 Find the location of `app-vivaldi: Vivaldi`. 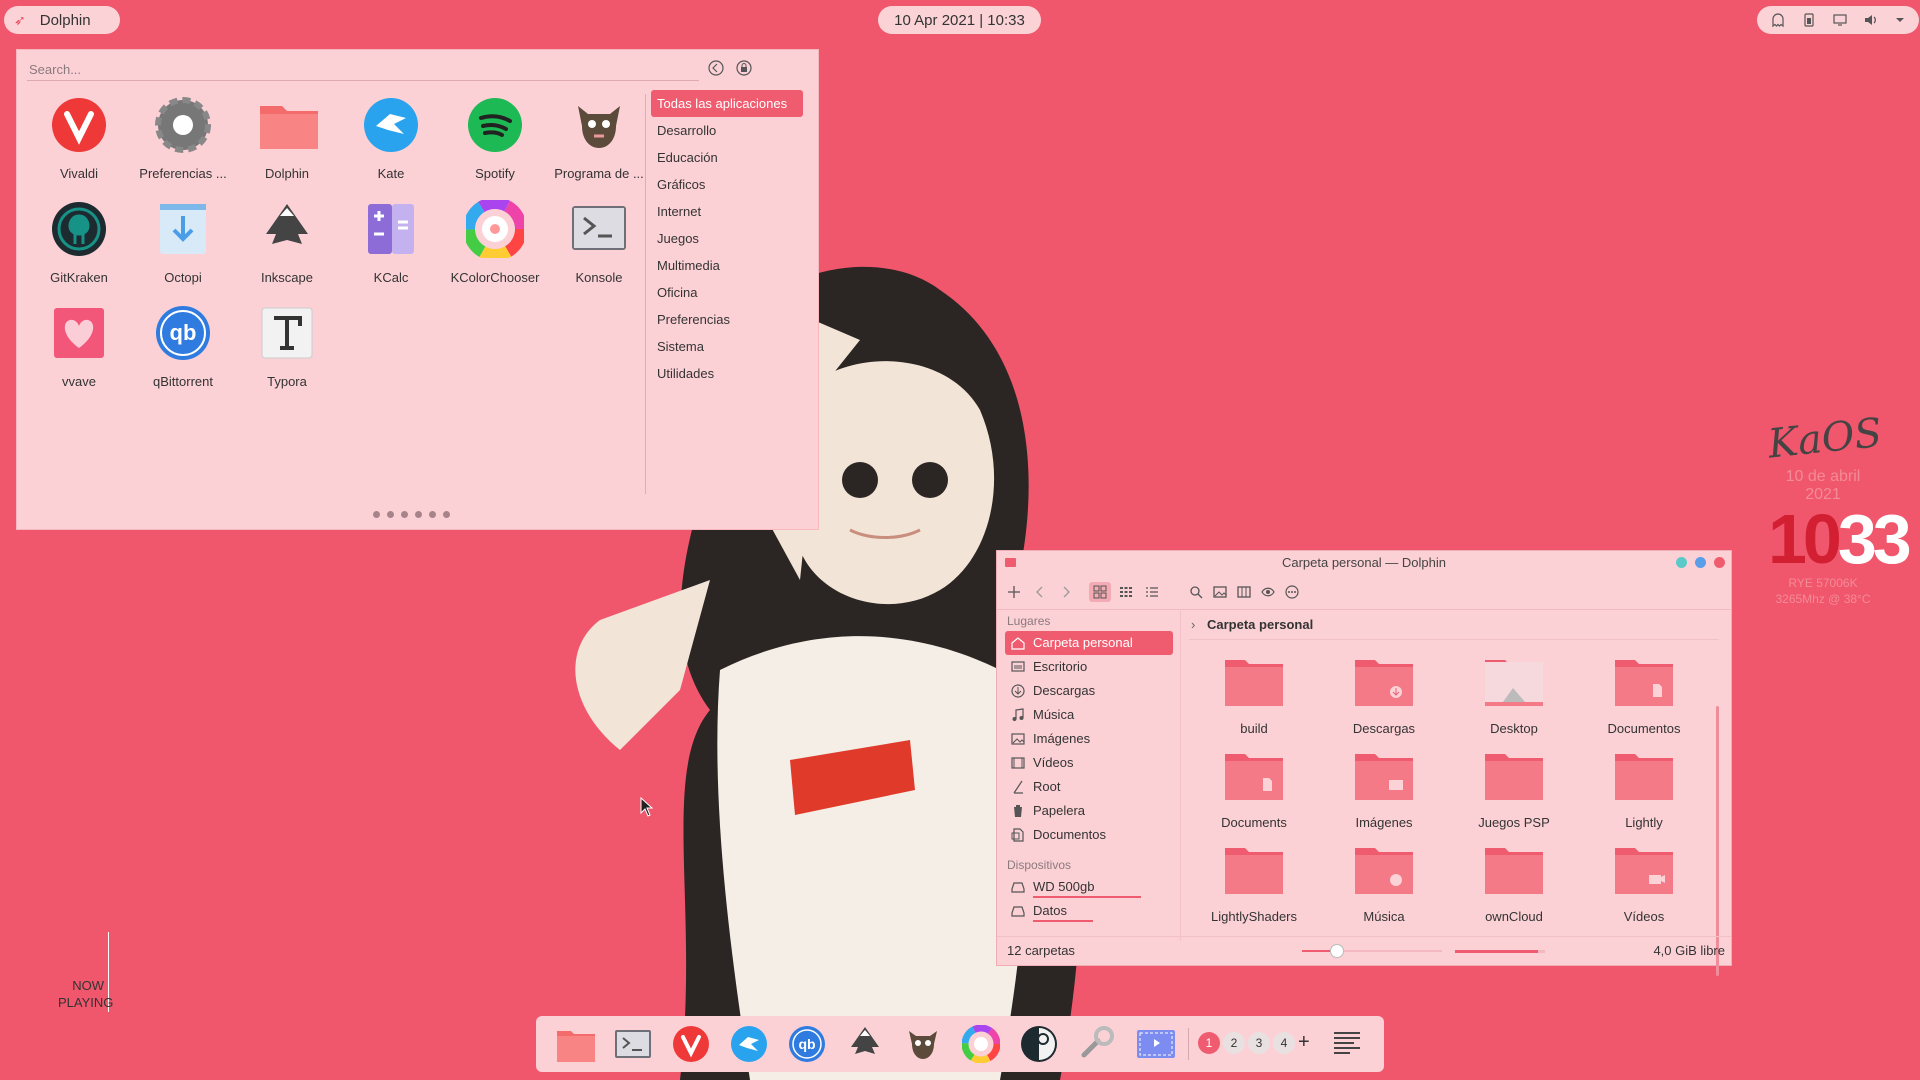

app-vivaldi: Vivaldi is located at coordinates (79, 148).